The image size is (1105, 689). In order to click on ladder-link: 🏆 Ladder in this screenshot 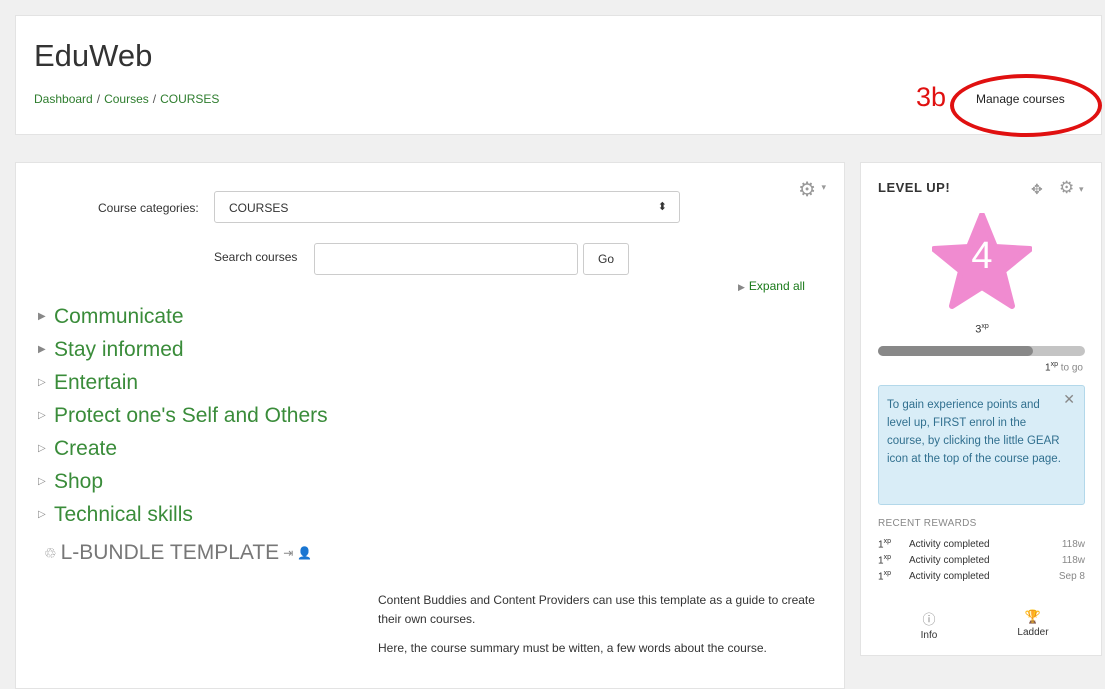, I will do `click(1033, 623)`.